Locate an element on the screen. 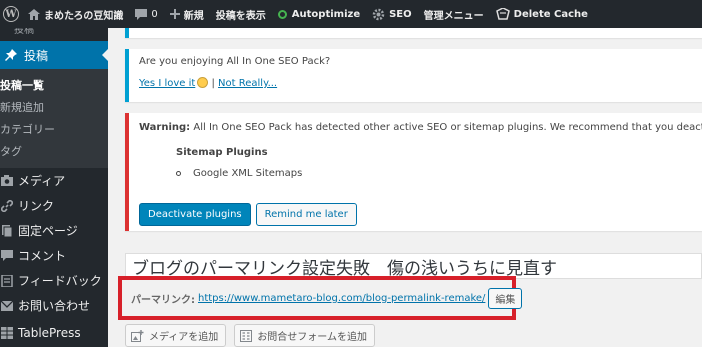  view-post-label: 投稿を表示 is located at coordinates (240, 16).